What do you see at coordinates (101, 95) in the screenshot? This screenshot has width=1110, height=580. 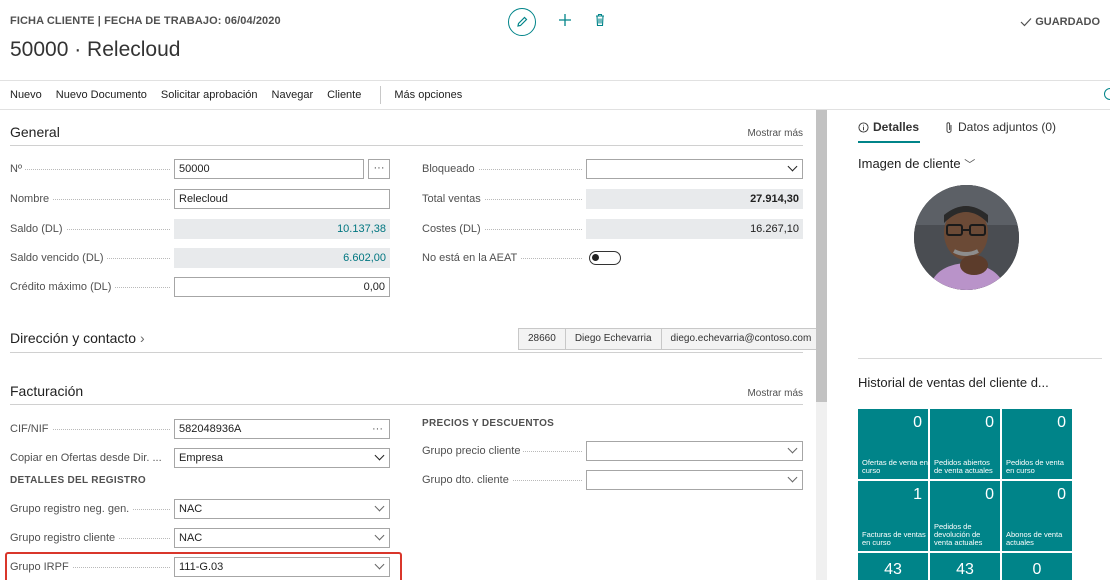 I see `action-new-document: Nuevo Documento` at bounding box center [101, 95].